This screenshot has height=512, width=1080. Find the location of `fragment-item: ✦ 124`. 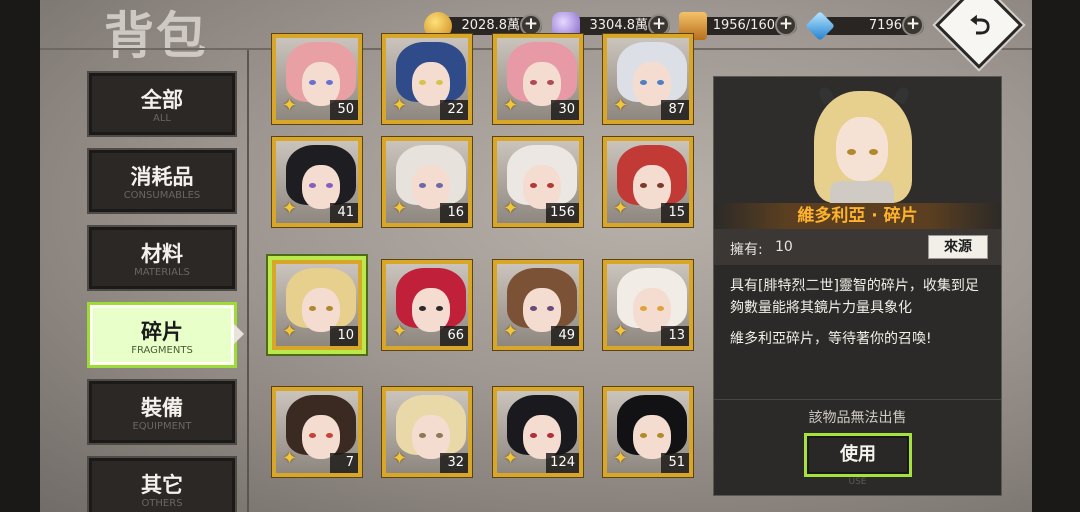

fragment-item: ✦ 124 is located at coordinates (538, 432).